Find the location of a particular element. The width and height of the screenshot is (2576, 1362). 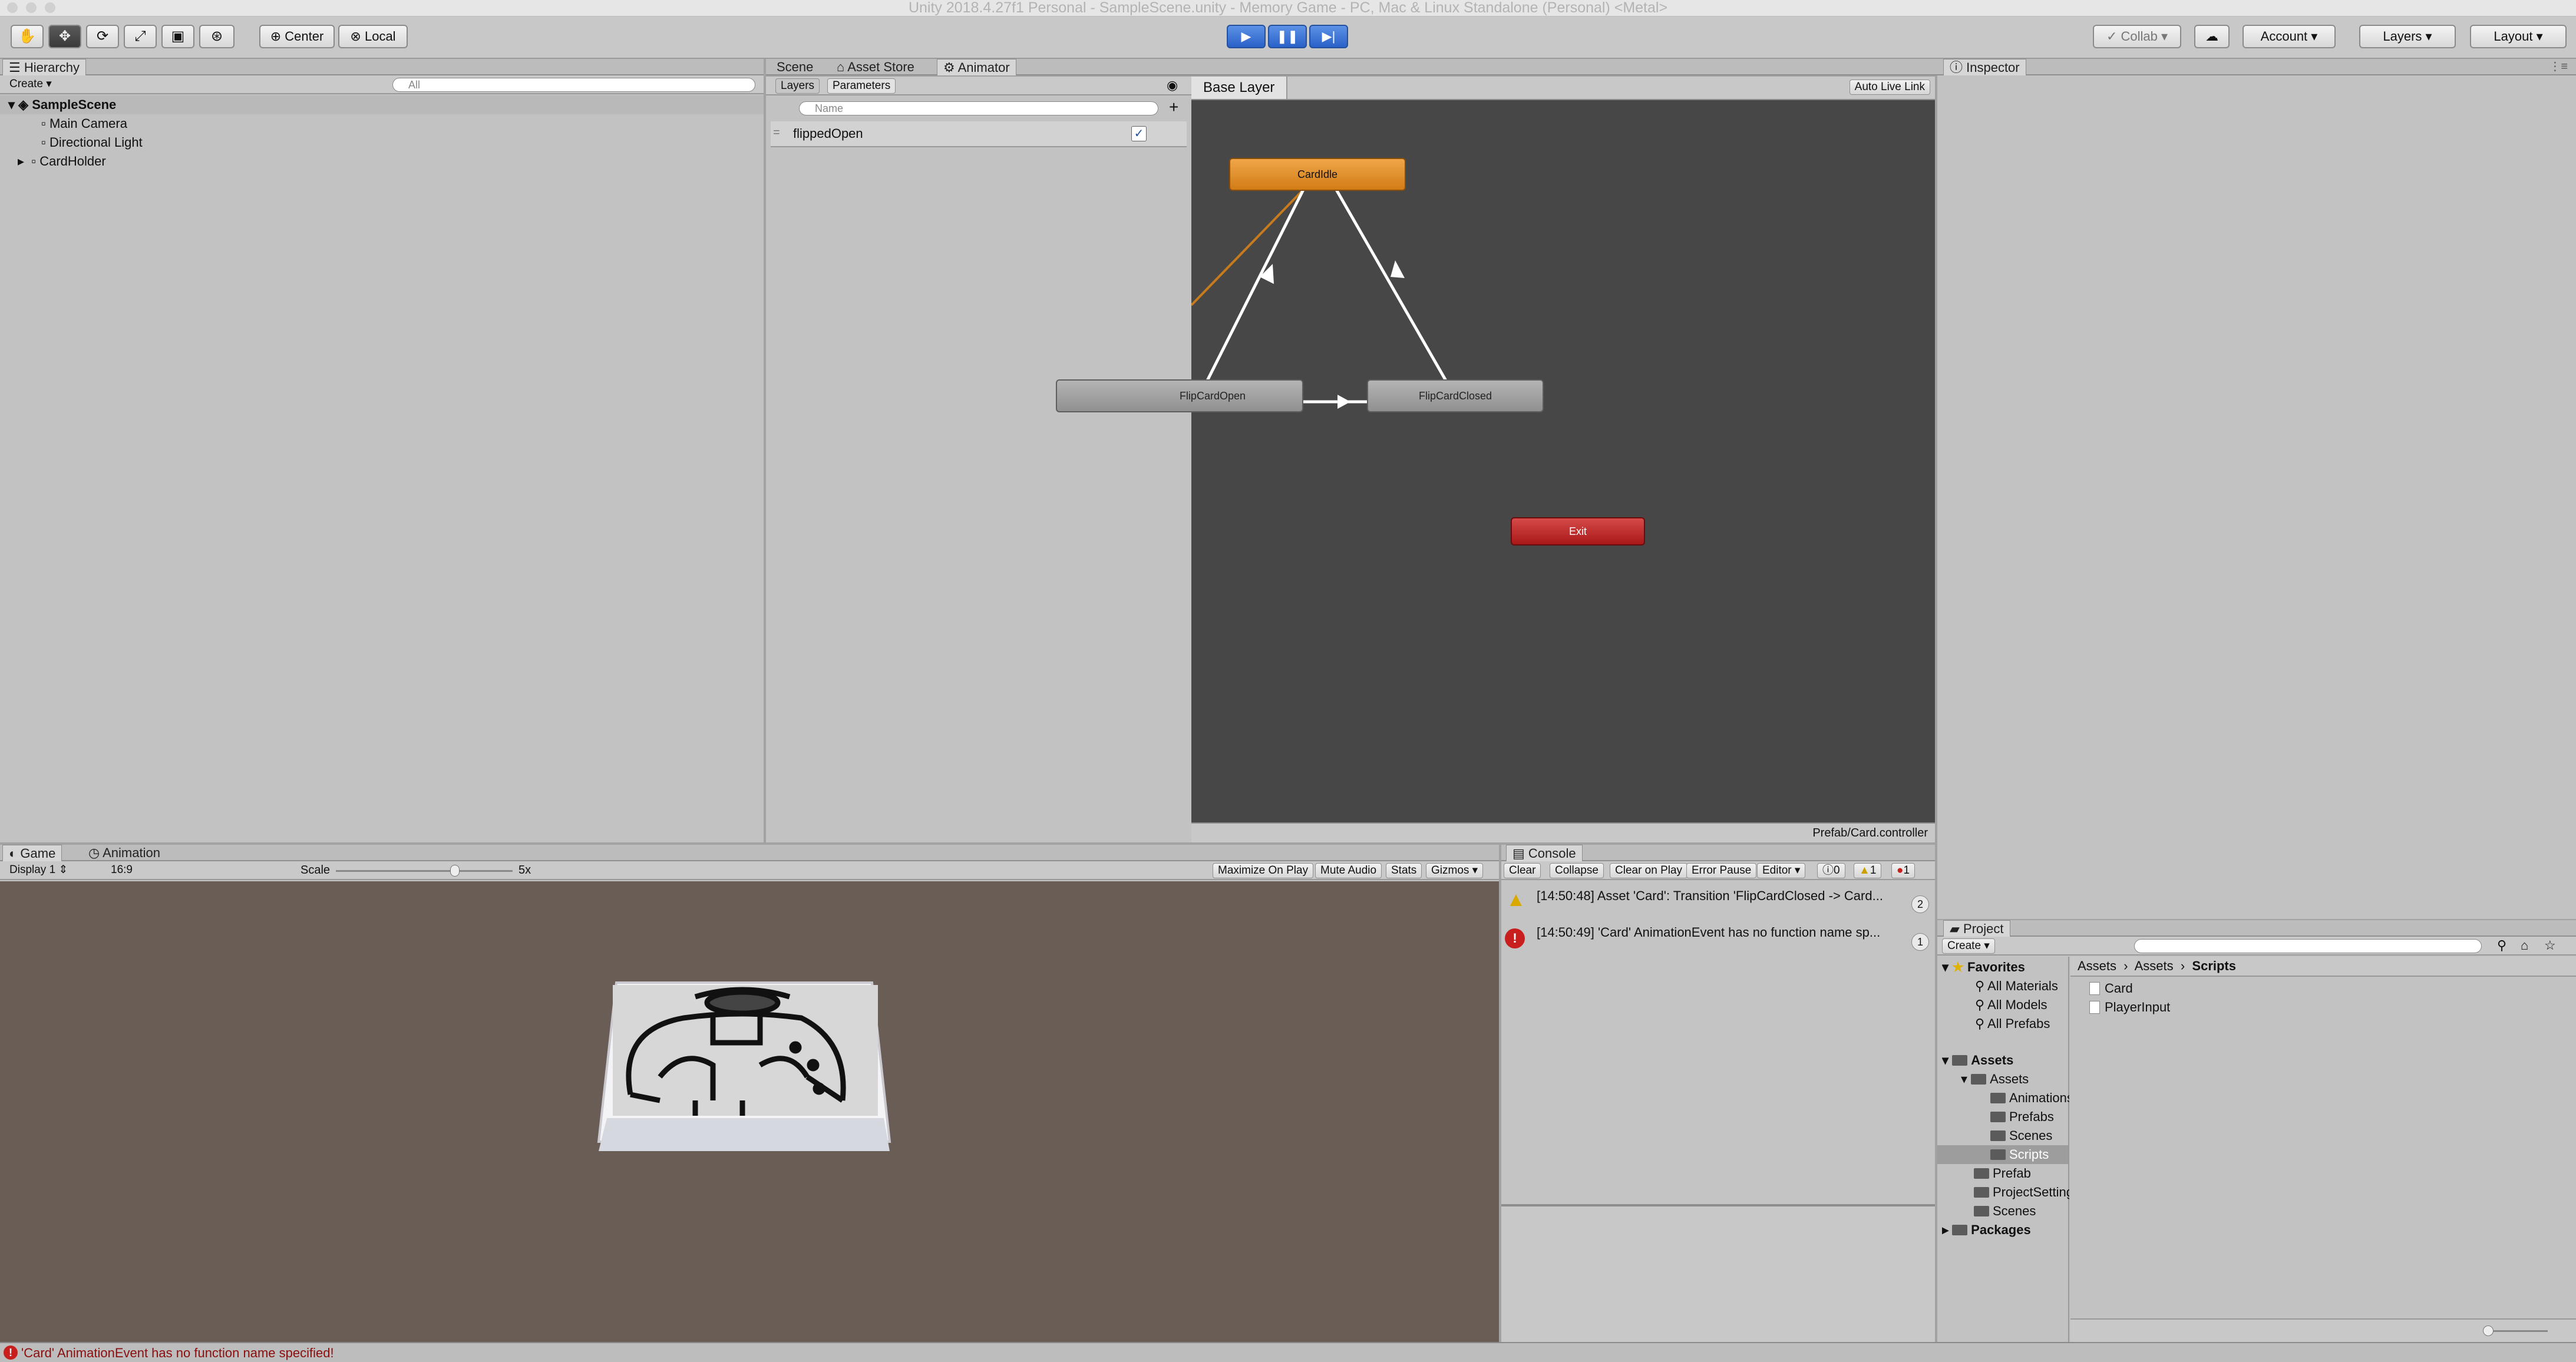

step-button: ▶| is located at coordinates (1328, 36).